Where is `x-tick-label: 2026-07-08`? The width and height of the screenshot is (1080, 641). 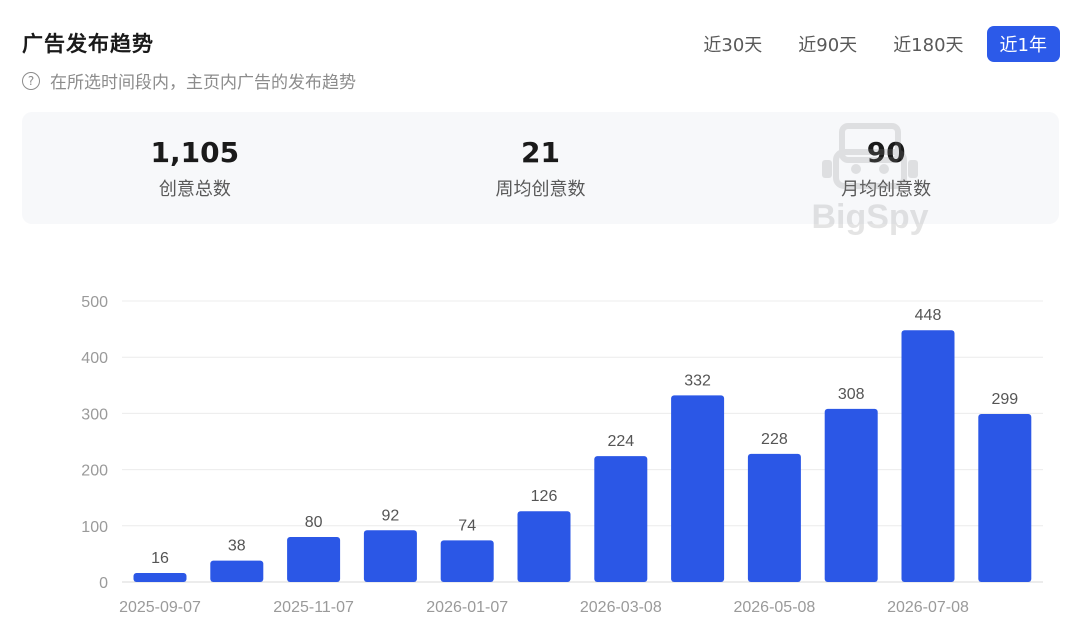
x-tick-label: 2026-07-08 is located at coordinates (928, 607).